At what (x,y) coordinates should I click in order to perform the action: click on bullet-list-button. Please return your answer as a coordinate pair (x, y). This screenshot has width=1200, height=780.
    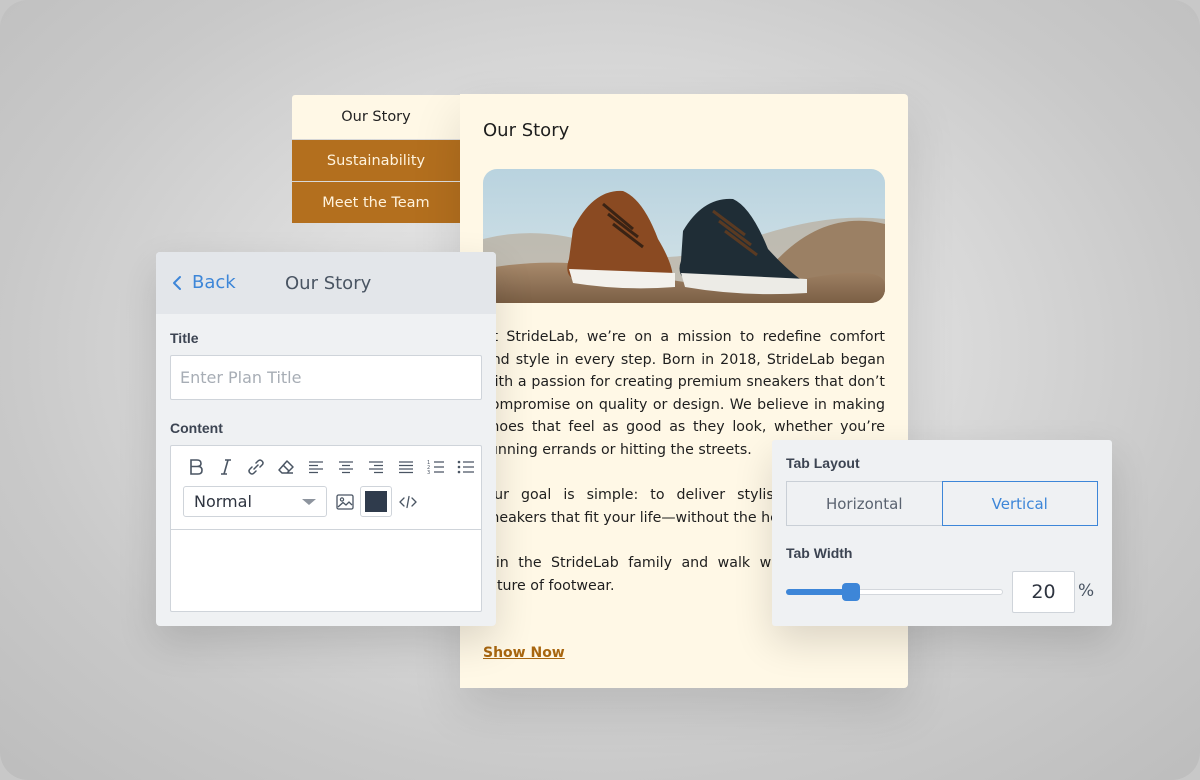
    Looking at the image, I should click on (466, 467).